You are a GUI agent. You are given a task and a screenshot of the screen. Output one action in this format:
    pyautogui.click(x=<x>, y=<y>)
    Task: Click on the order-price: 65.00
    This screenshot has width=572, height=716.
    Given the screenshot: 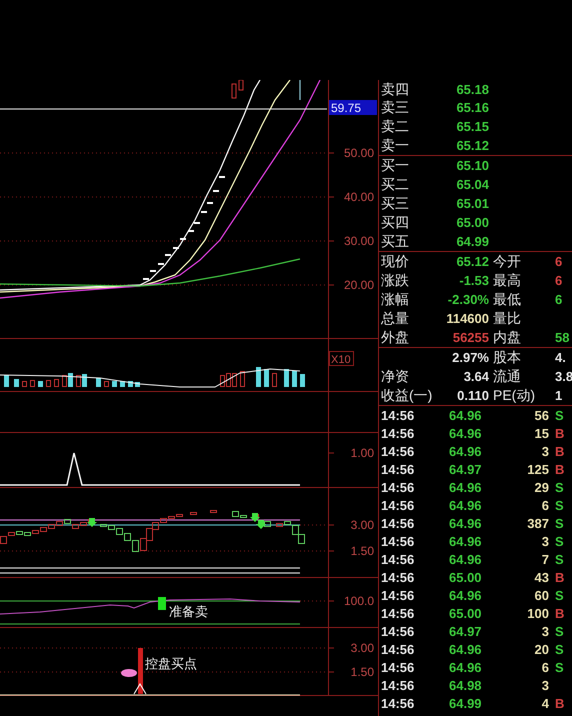 What is the action you would take?
    pyautogui.click(x=472, y=222)
    